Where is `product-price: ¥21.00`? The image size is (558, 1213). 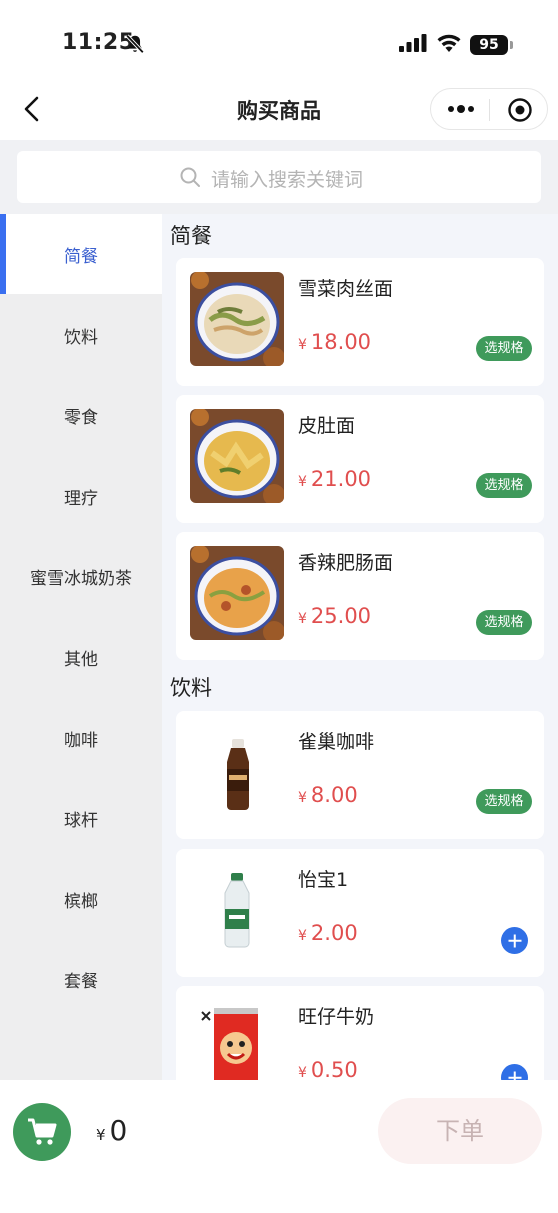 product-price: ¥21.00 is located at coordinates (335, 479).